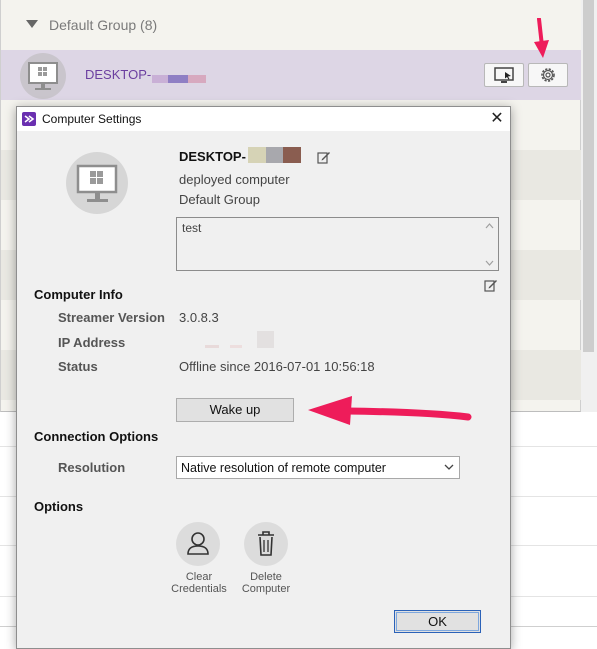 The width and height of the screenshot is (597, 649). Describe the element at coordinates (96, 436) in the screenshot. I see `connection-options-heading: Connection Options` at that location.